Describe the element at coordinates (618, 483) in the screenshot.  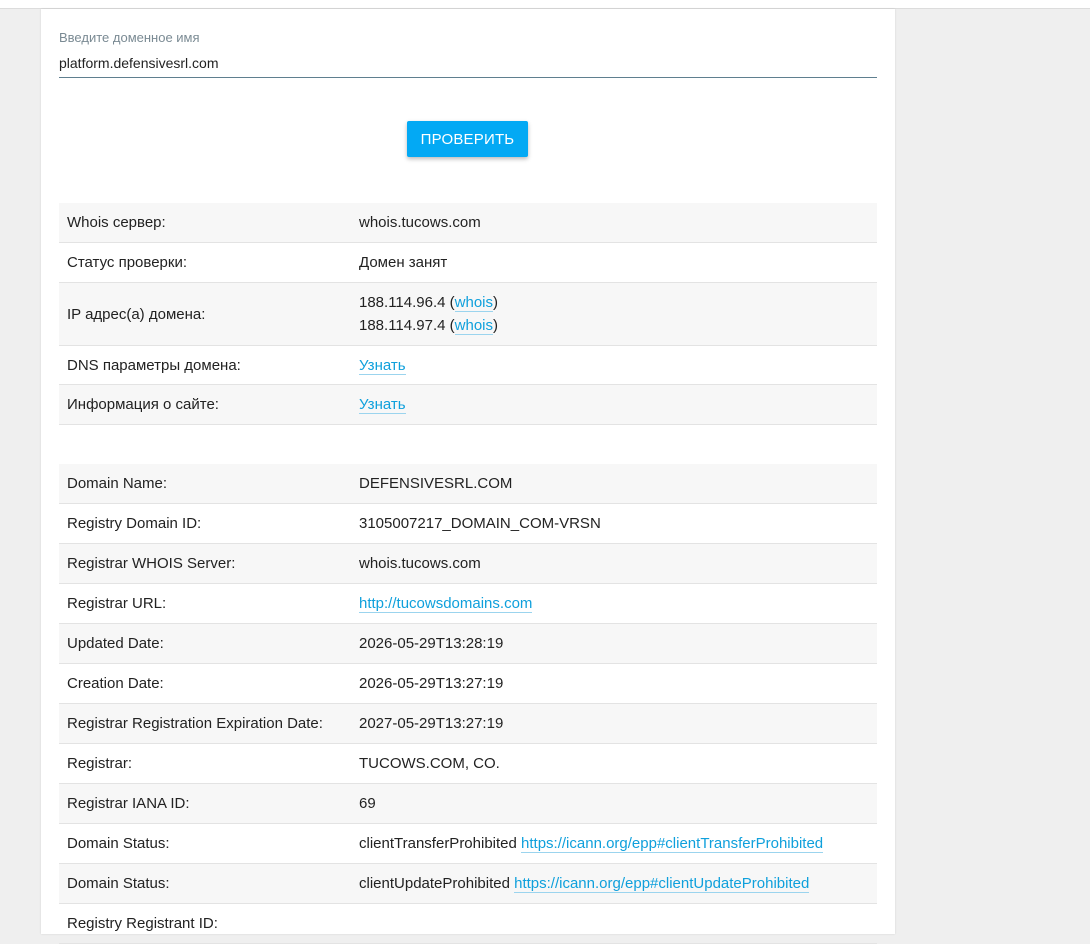
I see `row-value-cell: DEFENSIVESRL.COM` at that location.